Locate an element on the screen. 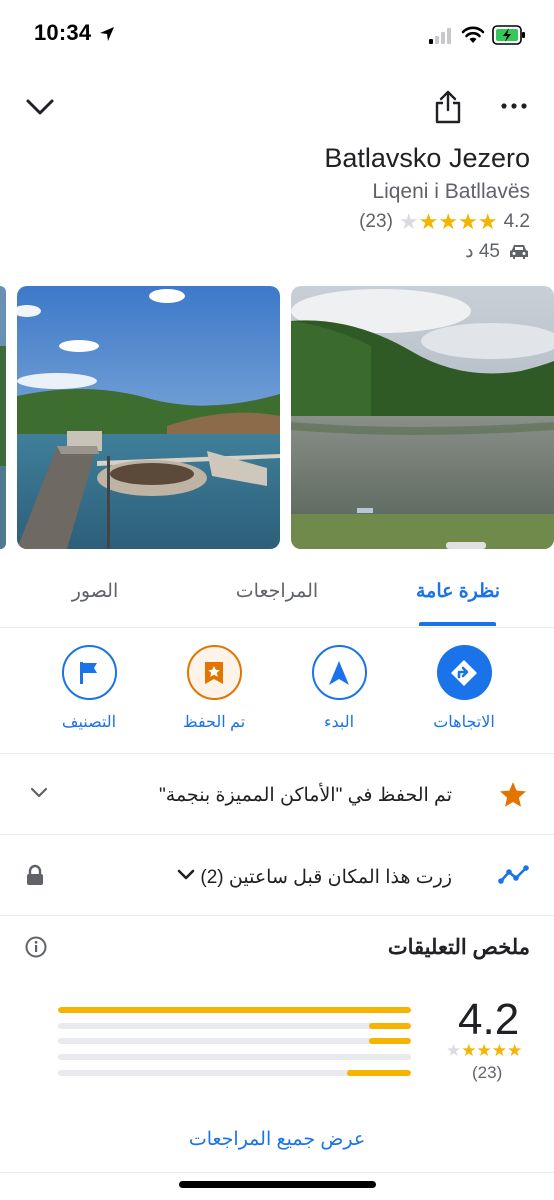 Image resolution: width=554 pixels, height=1200 pixels. timeline-icon is located at coordinates (513, 874).